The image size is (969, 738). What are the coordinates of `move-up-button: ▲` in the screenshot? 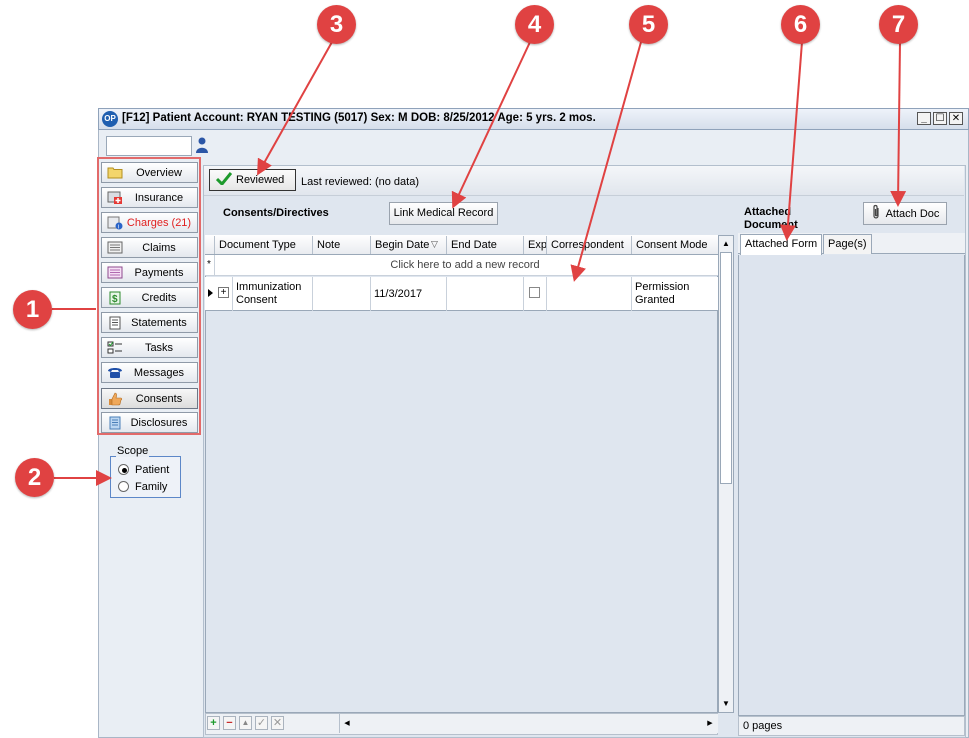 It's located at (245, 723).